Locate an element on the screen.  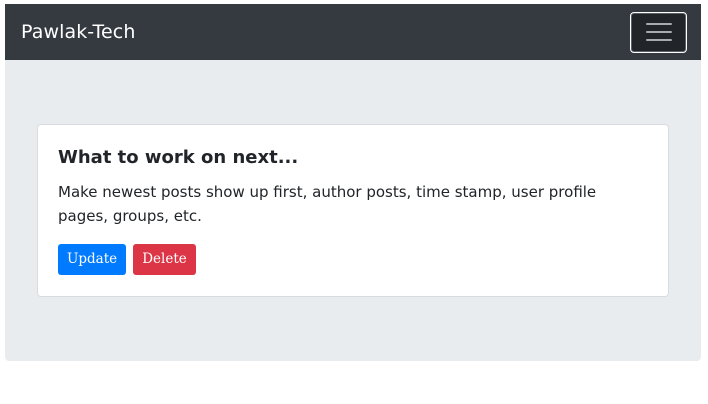
delete-button: Delete is located at coordinates (164, 259).